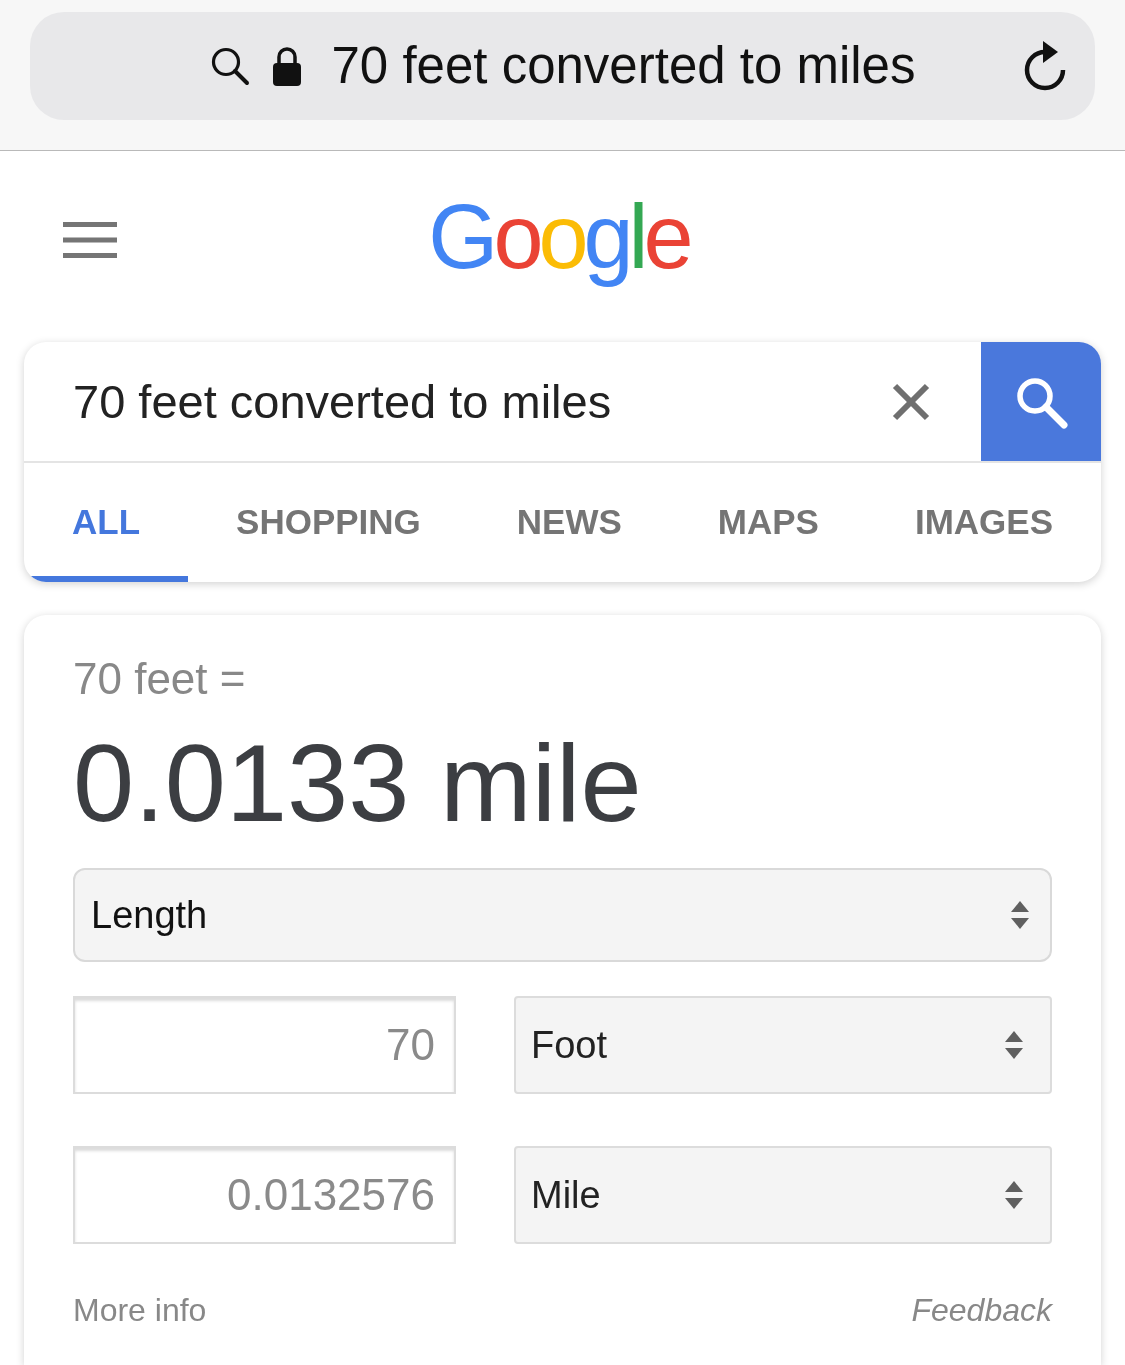 Image resolution: width=1125 pixels, height=1365 pixels. Describe the element at coordinates (768, 522) in the screenshot. I see `tab: MAPS` at that location.